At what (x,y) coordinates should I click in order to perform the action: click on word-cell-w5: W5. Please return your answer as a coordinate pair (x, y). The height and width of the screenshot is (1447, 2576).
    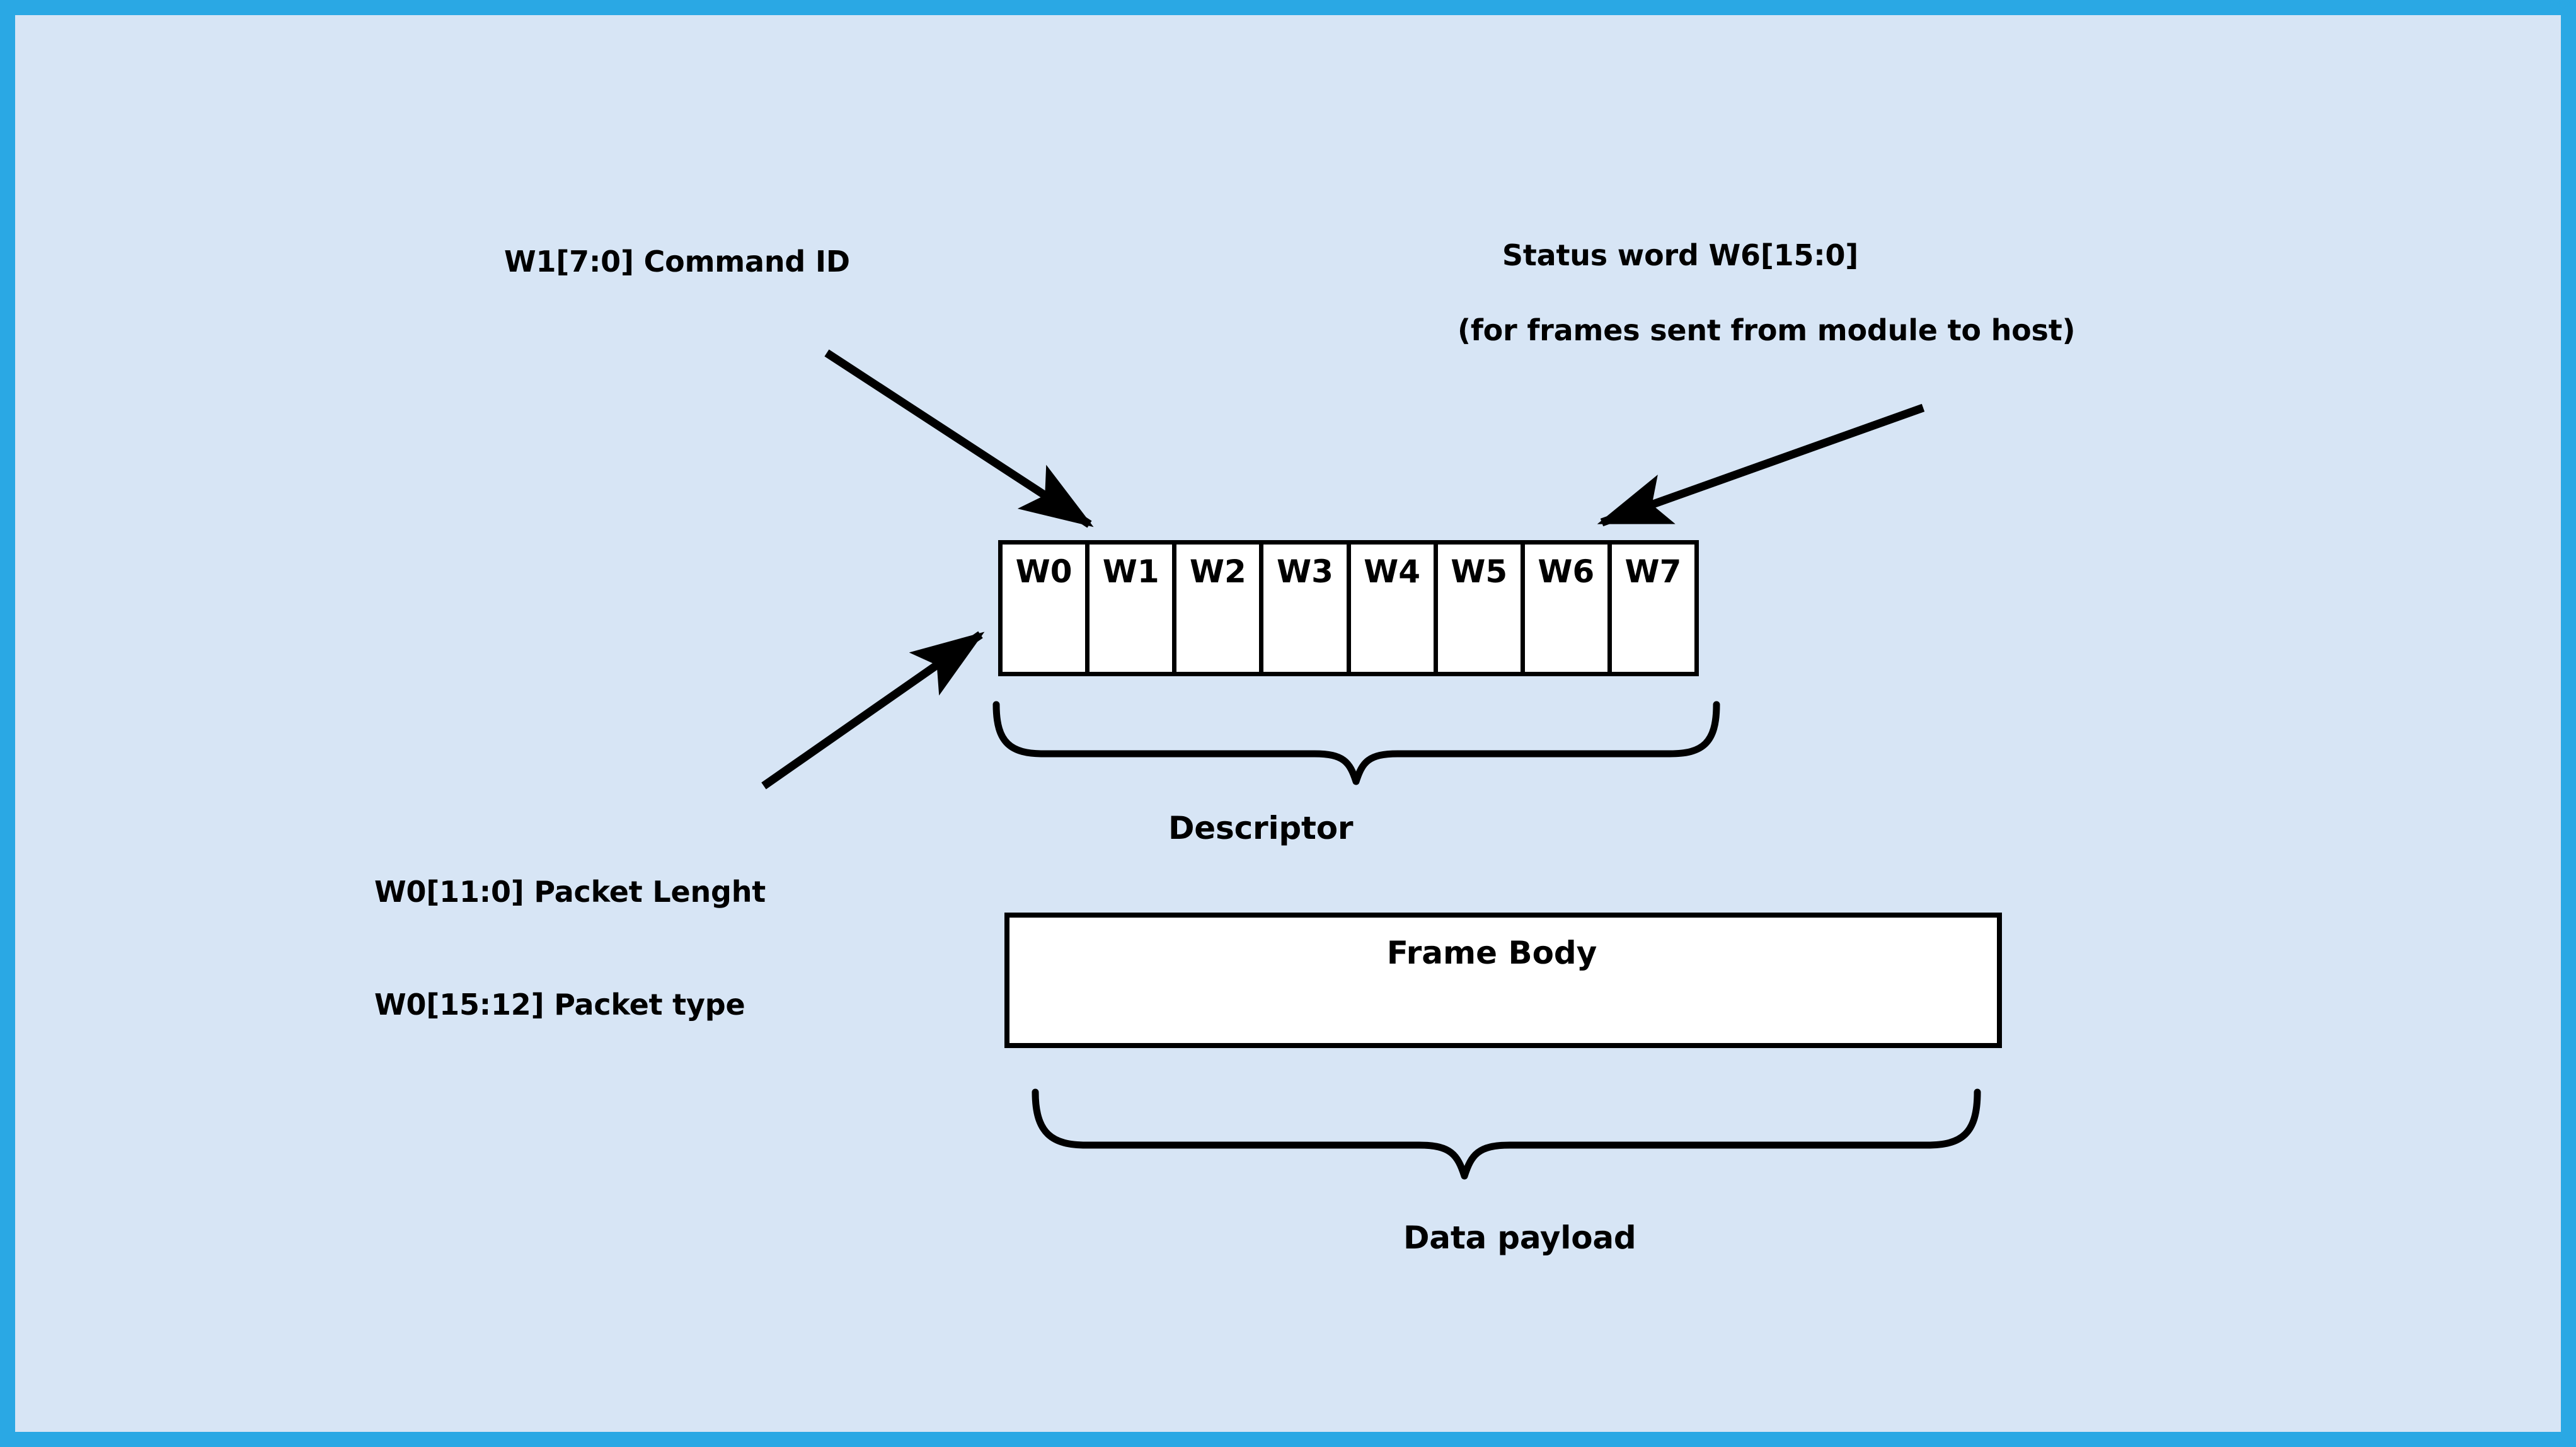
    Looking at the image, I should click on (1481, 608).